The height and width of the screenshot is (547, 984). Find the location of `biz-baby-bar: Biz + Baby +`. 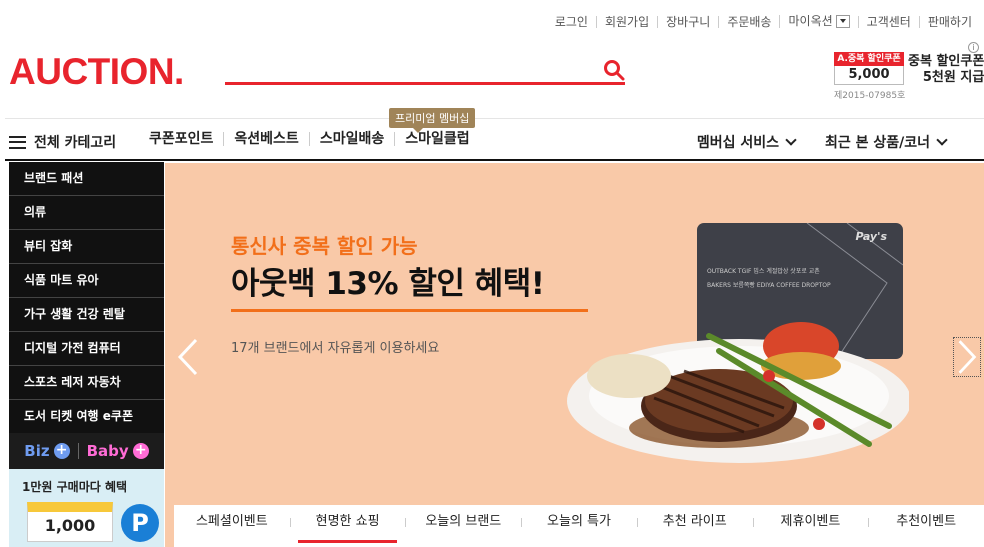

biz-baby-bar: Biz + Baby + is located at coordinates (86, 451).